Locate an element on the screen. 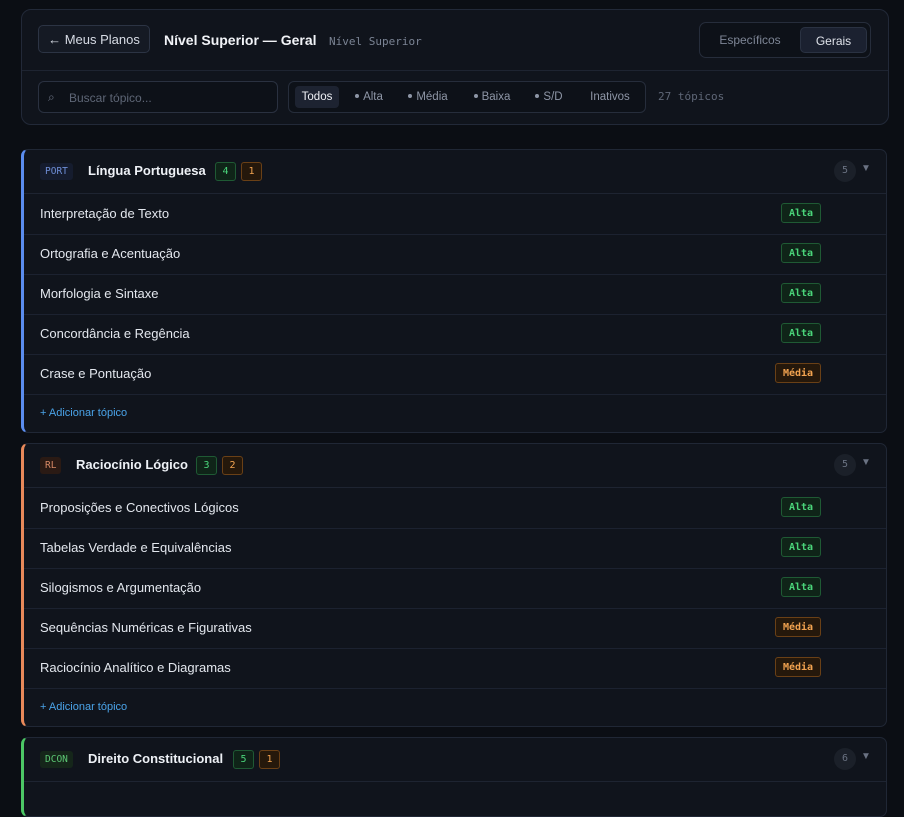 The height and width of the screenshot is (817, 904). filter-inativos: Inativos is located at coordinates (610, 97).